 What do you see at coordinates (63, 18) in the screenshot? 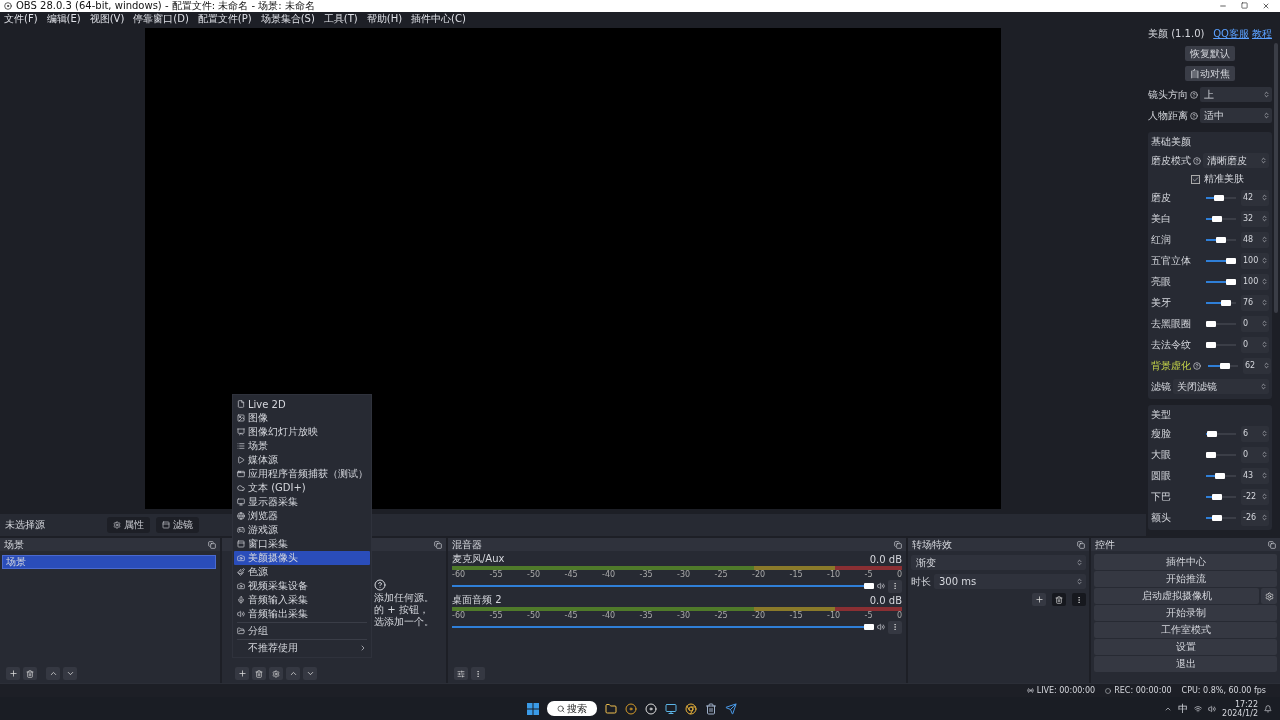
I see `menu-item: 编辑(E)` at bounding box center [63, 18].